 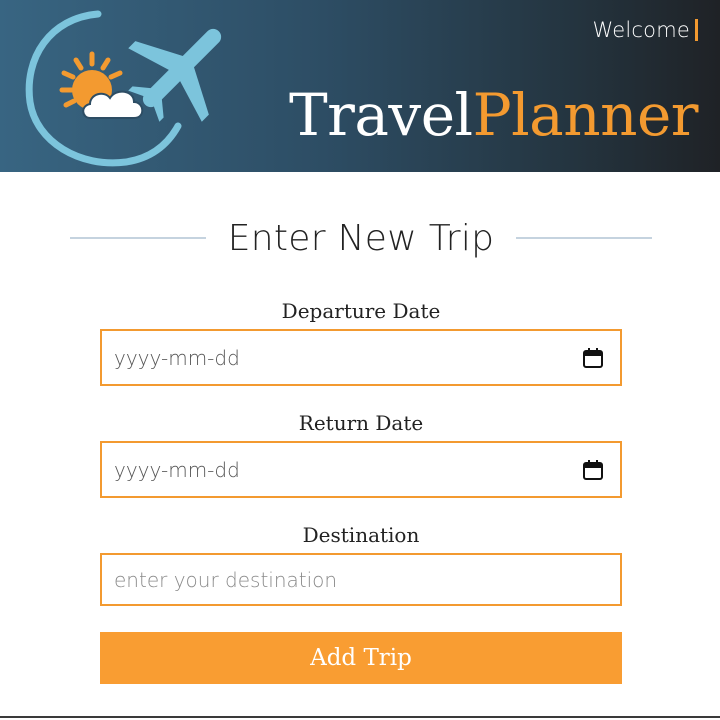 What do you see at coordinates (584, 238) in the screenshot?
I see `heading-divider-right` at bounding box center [584, 238].